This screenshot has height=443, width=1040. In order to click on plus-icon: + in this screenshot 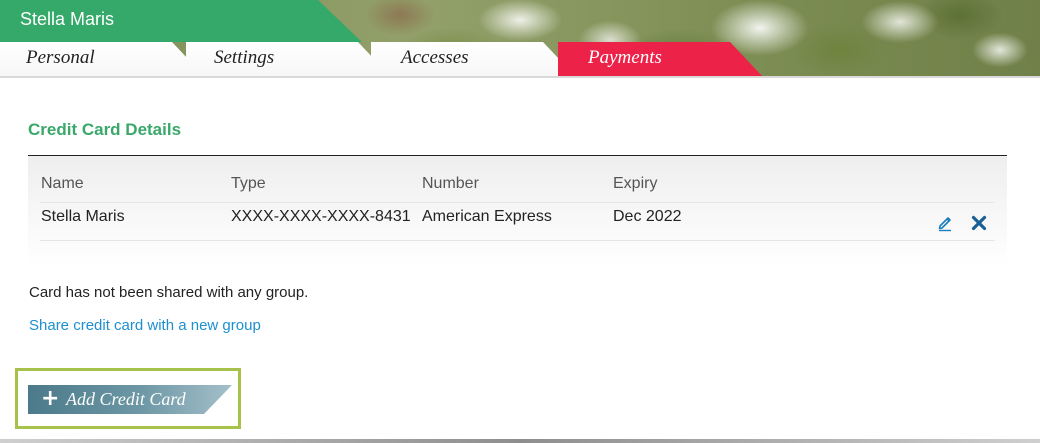, I will do `click(50, 398)`.